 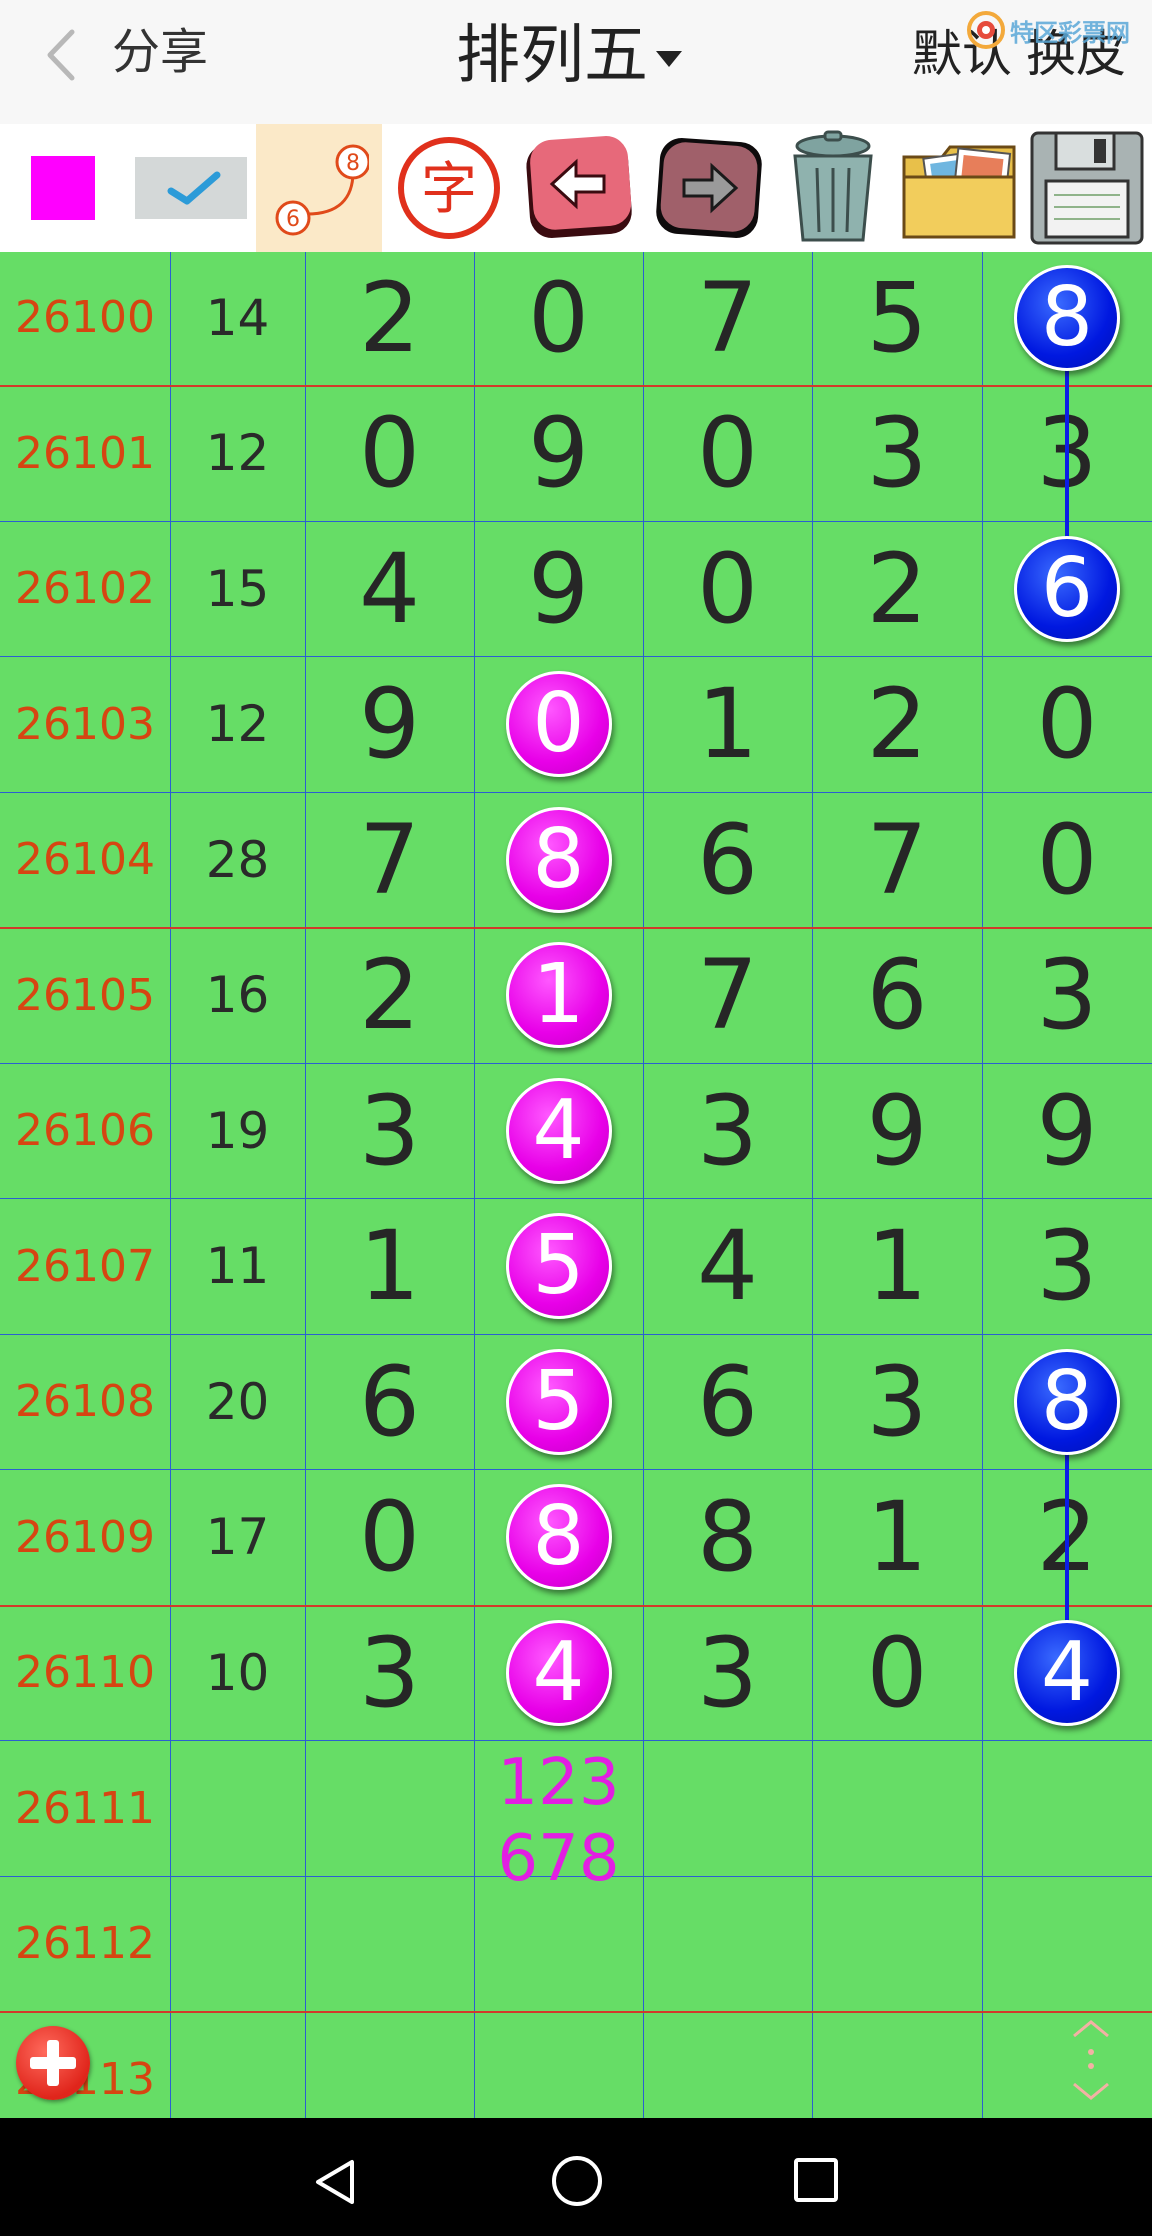 I want to click on home-circle-icon, so click(x=577, y=2181).